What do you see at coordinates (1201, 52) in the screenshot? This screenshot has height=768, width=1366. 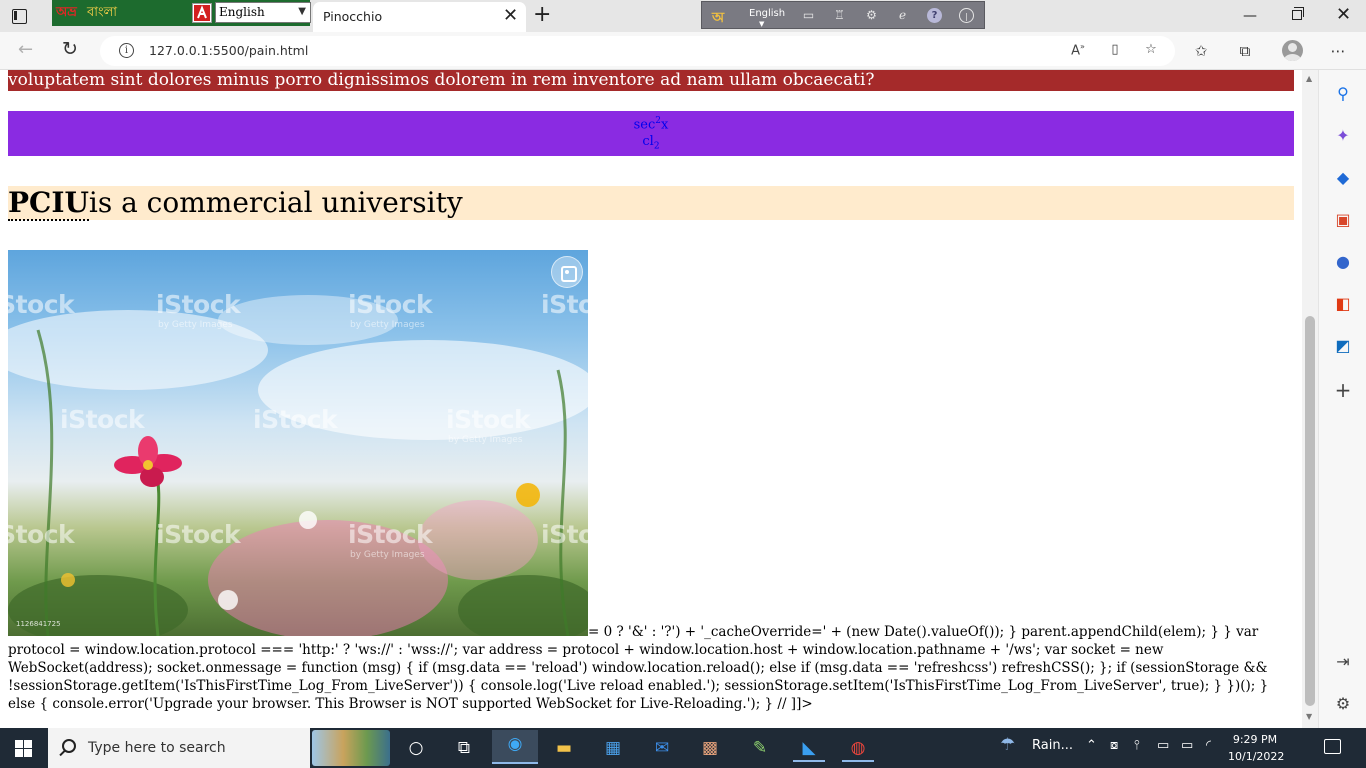 I see `favorites-icon: ✩` at bounding box center [1201, 52].